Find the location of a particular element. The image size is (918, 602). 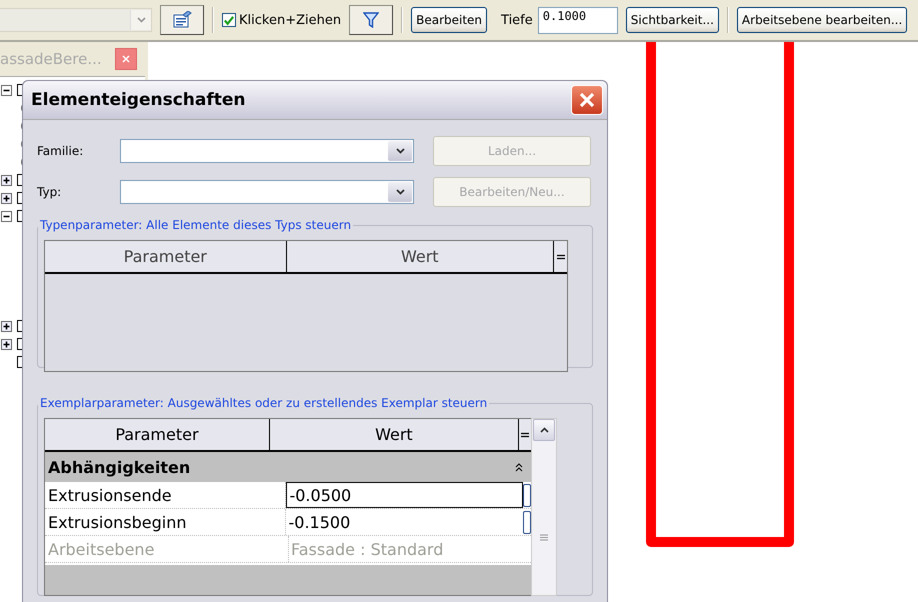

depth-field: 0.1000 is located at coordinates (578, 20).